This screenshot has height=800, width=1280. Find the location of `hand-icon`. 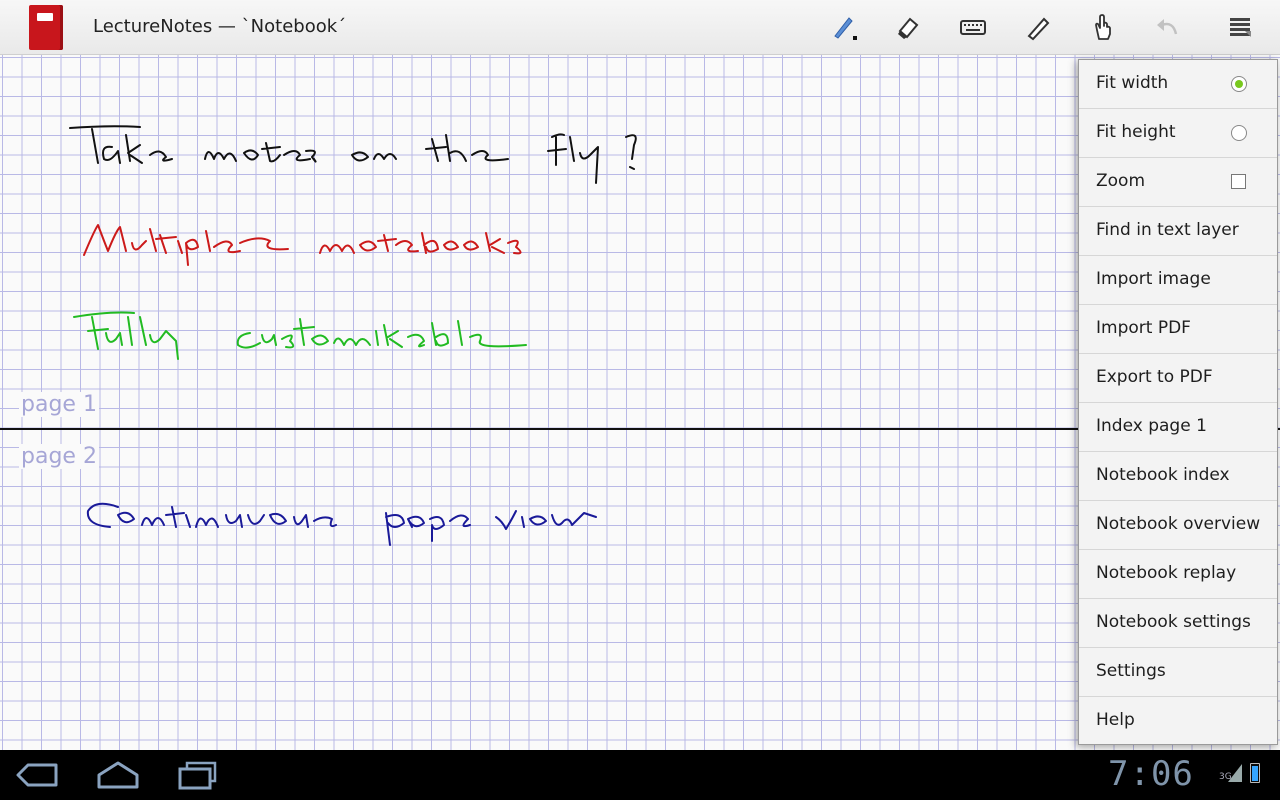

hand-icon is located at coordinates (1103, 27).